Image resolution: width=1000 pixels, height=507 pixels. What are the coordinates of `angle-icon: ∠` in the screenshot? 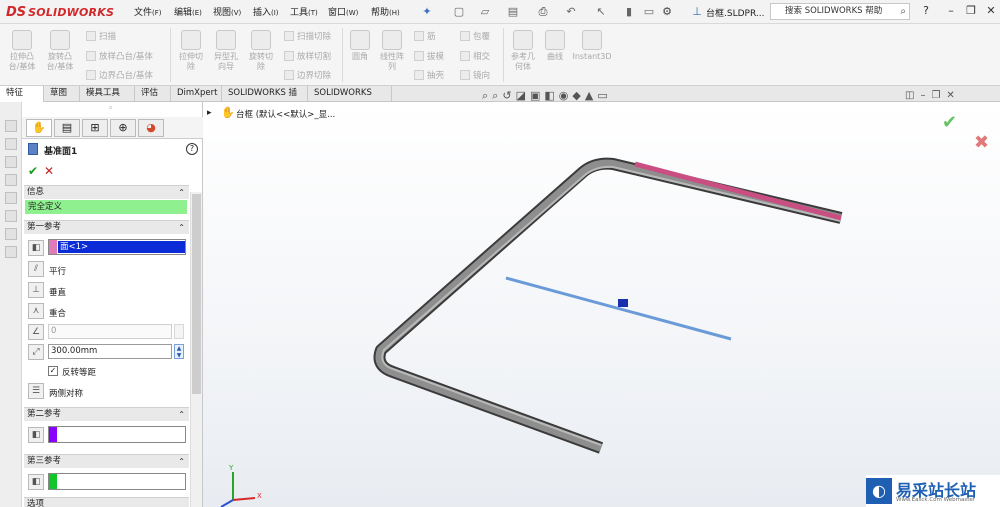 It's located at (36, 332).